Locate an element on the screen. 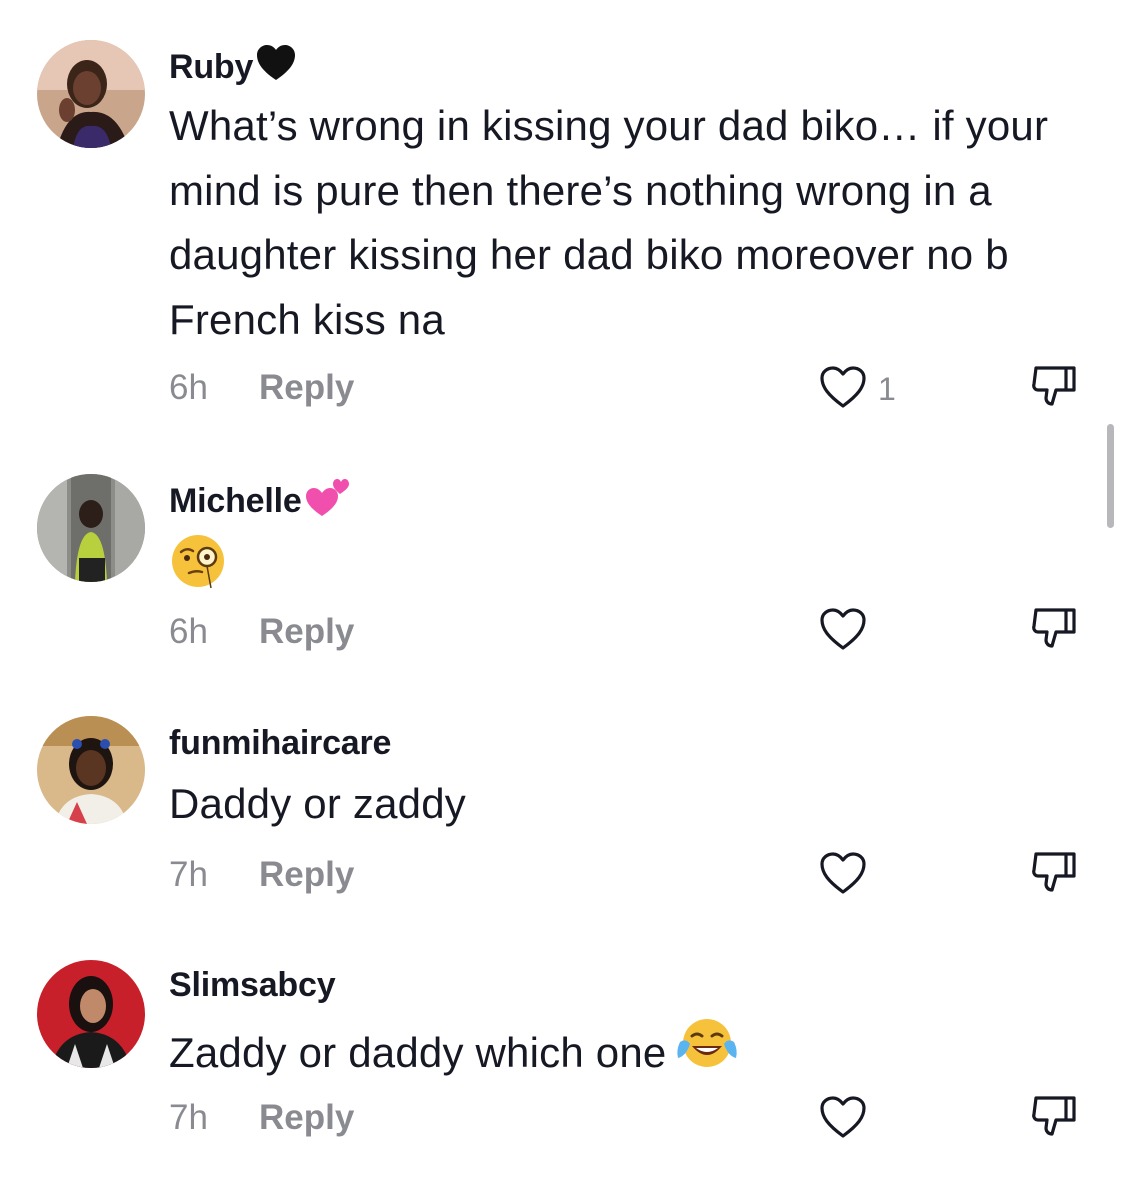  face-with-monocle-icon is located at coordinates (198, 570).